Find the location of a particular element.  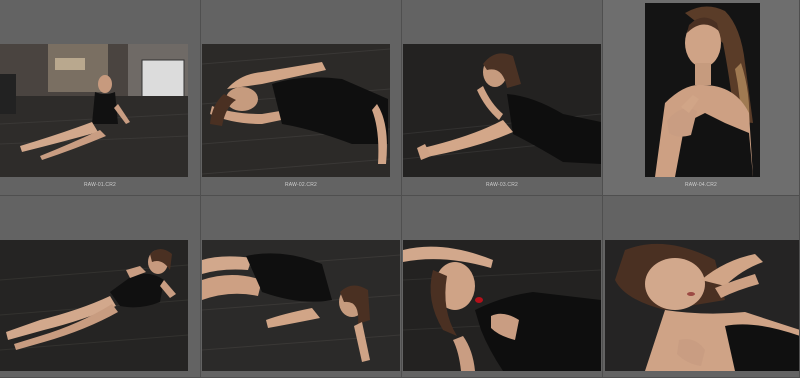

grid-cell-1: RAW-01.CR2 is located at coordinates (100, 98).